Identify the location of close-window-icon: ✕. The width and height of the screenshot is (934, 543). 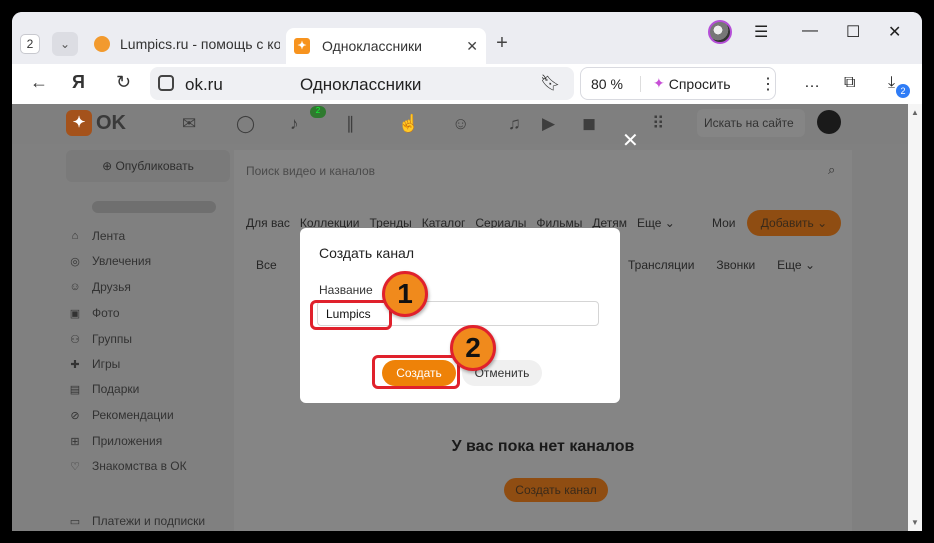
(894, 32).